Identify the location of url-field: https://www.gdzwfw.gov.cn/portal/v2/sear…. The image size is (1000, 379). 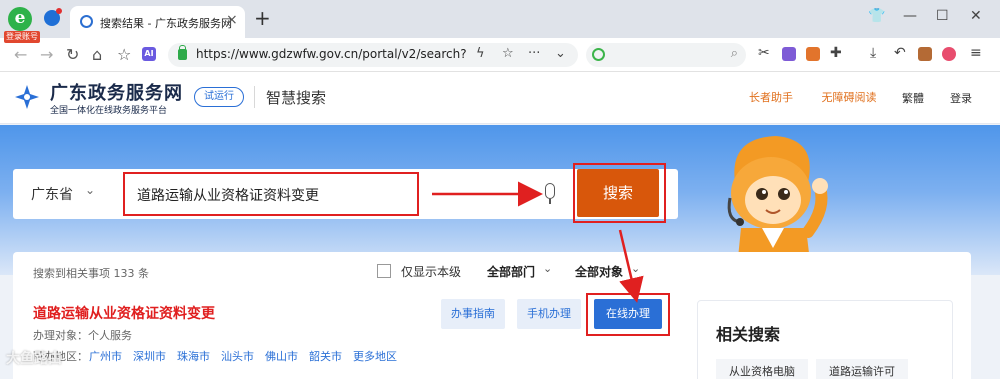
(373, 55).